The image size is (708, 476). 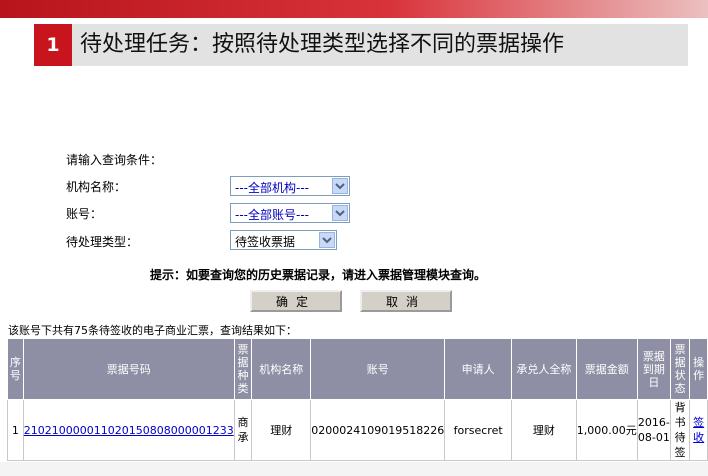 What do you see at coordinates (478, 369) in the screenshot?
I see `header-applicant: 申请人` at bounding box center [478, 369].